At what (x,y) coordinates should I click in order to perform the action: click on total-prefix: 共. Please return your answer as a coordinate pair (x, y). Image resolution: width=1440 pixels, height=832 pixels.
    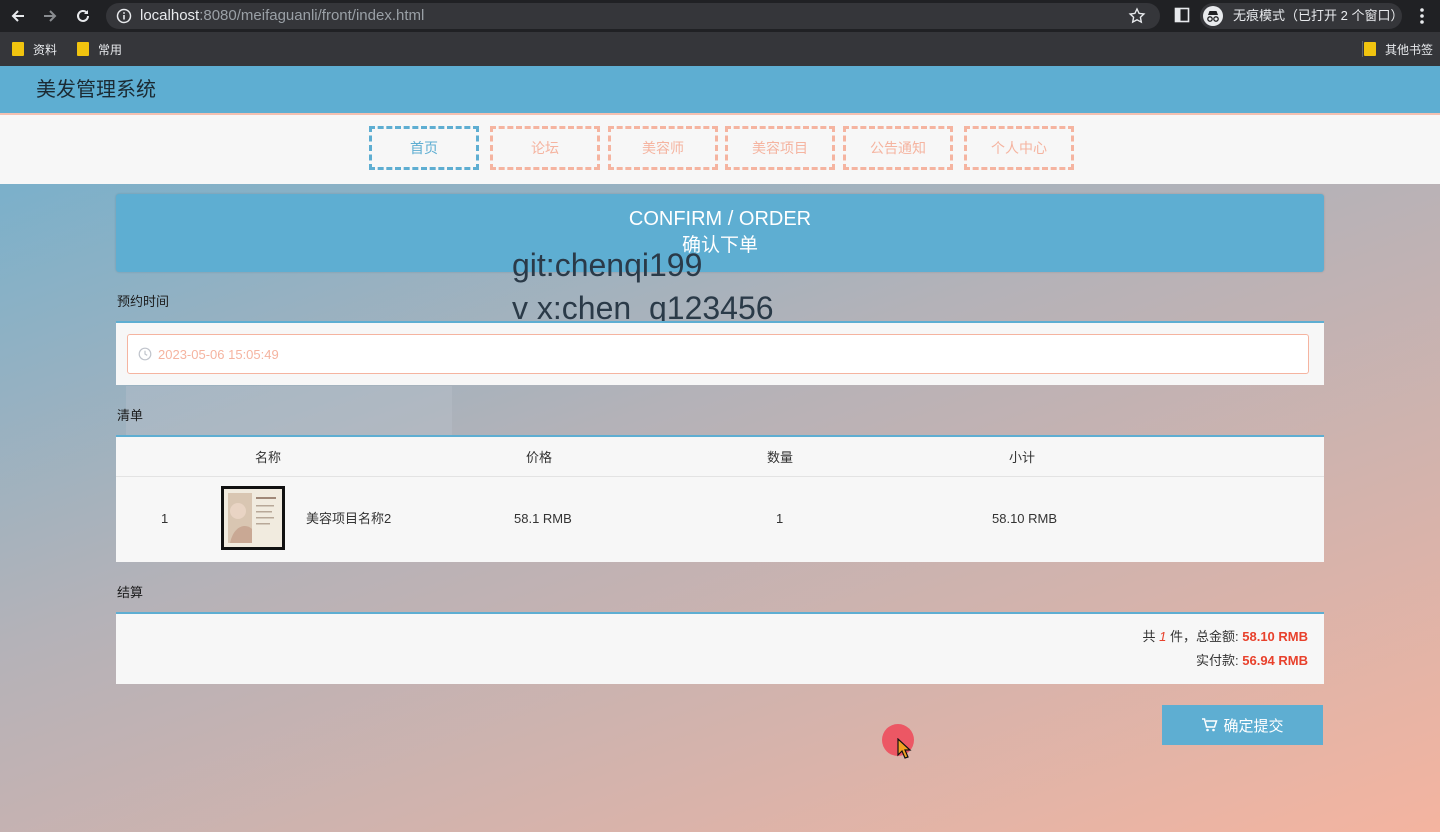
    Looking at the image, I should click on (1149, 636).